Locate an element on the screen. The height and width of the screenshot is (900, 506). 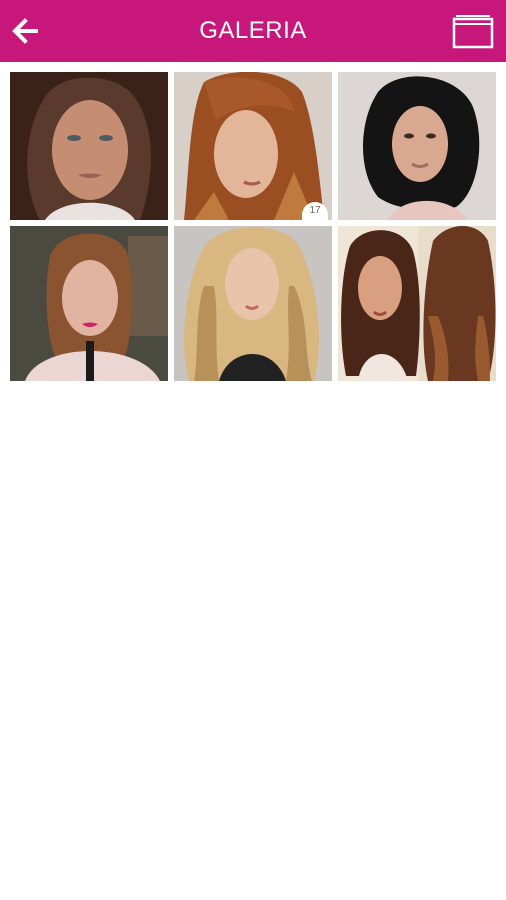
folder-button is located at coordinates (473, 31).